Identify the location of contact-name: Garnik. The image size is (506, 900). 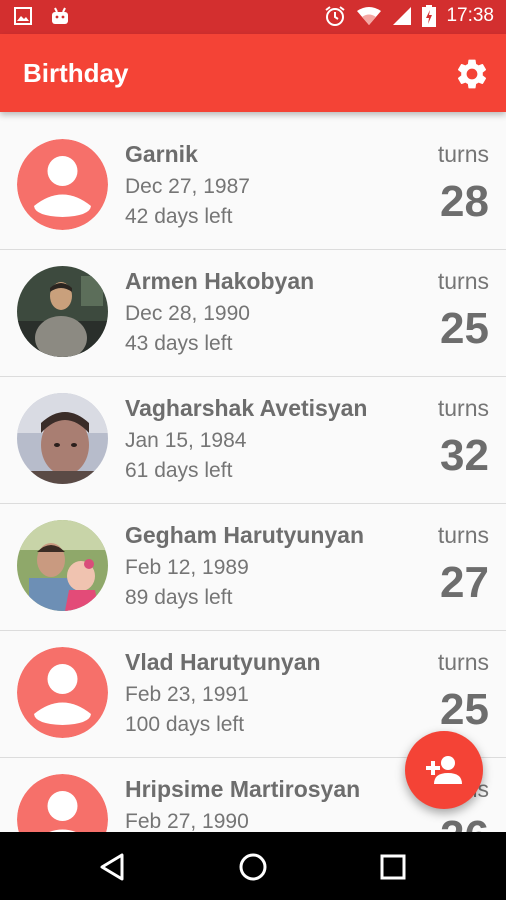
(161, 154).